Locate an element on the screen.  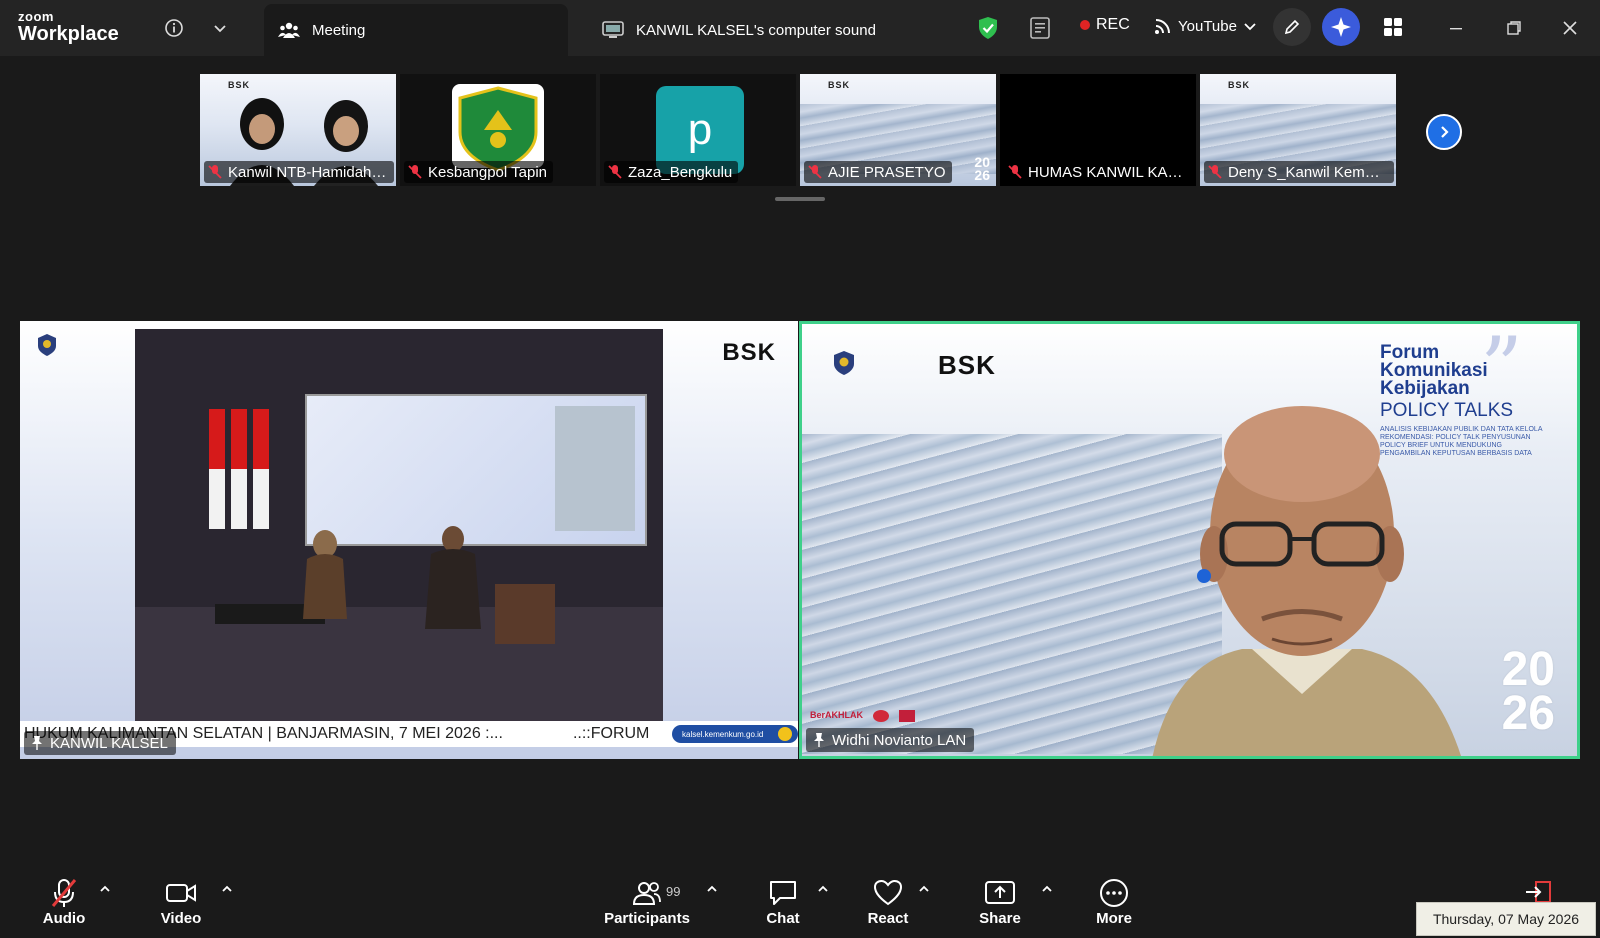
close-button is located at coordinates (1570, 28).